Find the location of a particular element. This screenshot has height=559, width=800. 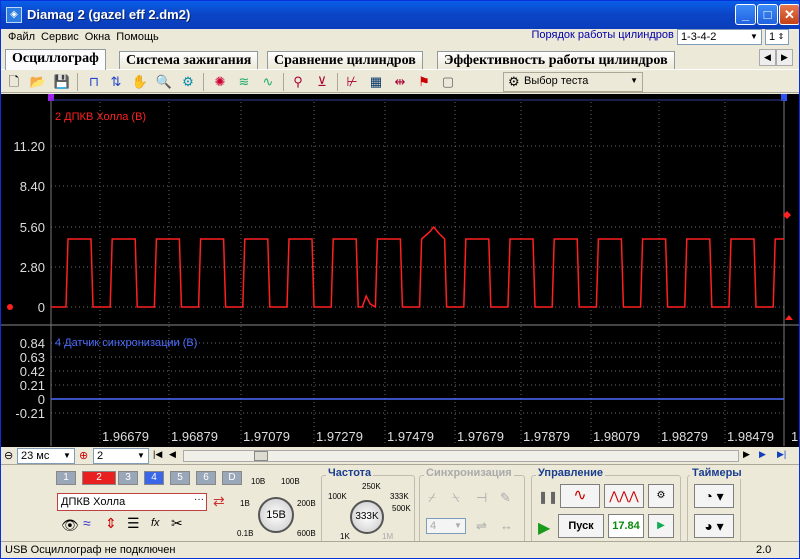

filter-icon: ⚙ is located at coordinates (188, 82).